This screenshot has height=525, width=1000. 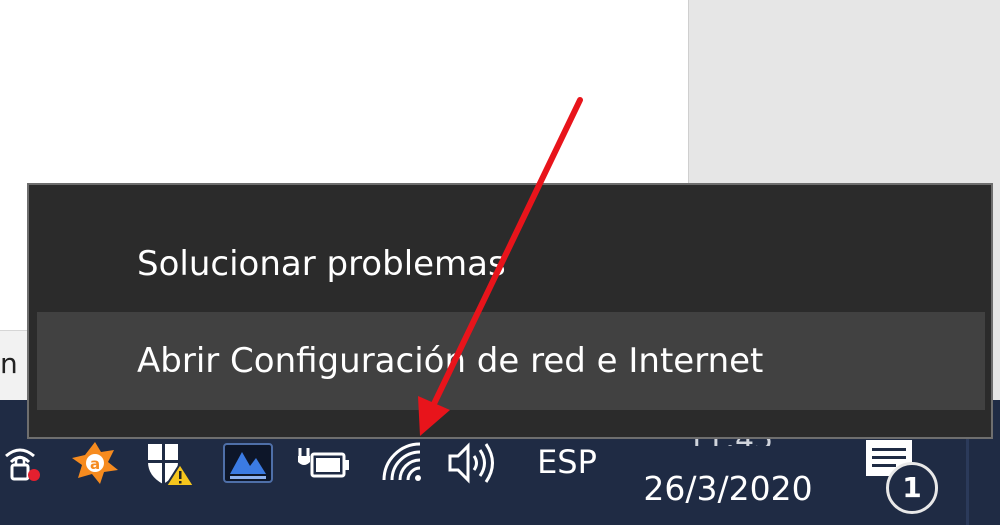 I want to click on avast-icon: a, so click(x=95, y=463).